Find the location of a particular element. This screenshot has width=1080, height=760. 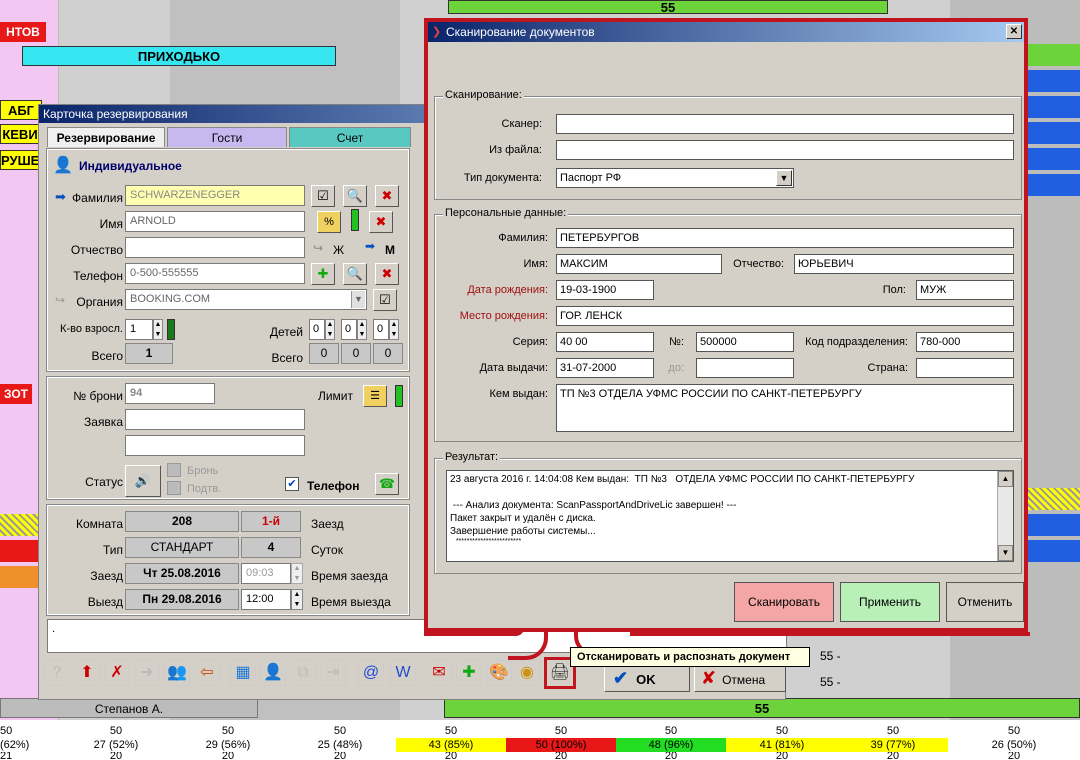

number-field: 500000 is located at coordinates (745, 342).